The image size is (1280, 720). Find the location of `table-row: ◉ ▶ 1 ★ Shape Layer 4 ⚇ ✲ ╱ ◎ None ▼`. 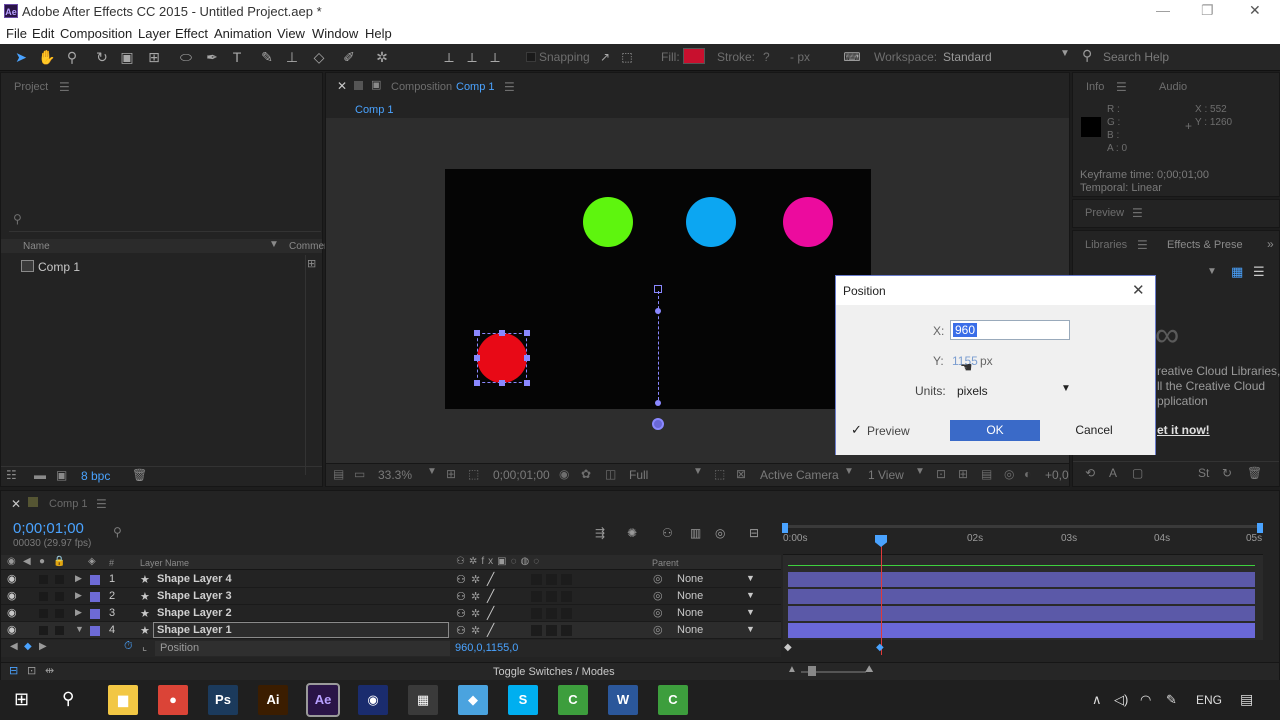

table-row: ◉ ▶ 1 ★ Shape Layer 4 ⚇ ✲ ╱ ◎ None ▼ is located at coordinates (391, 579).